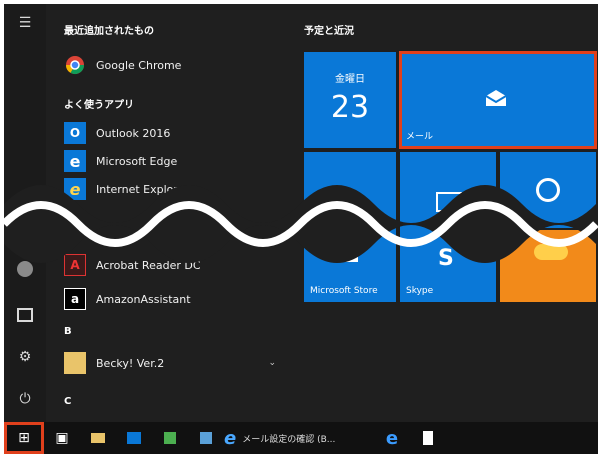 The width and height of the screenshot is (602, 458). I want to click on app-edge: e Microsoft Edge, so click(174, 161).